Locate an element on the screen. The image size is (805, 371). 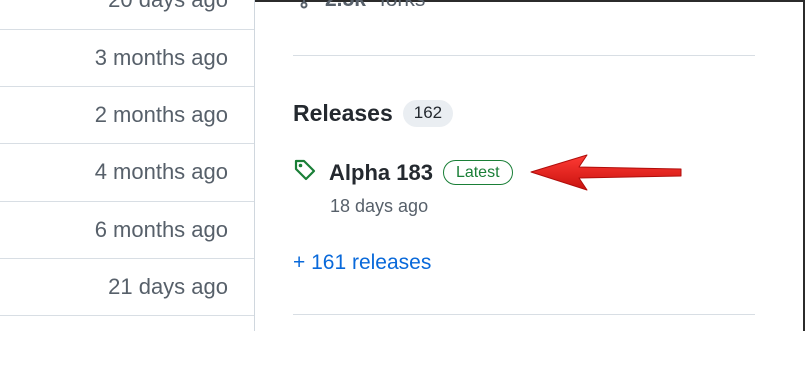
forks-count: 2.5k is located at coordinates (345, 6).